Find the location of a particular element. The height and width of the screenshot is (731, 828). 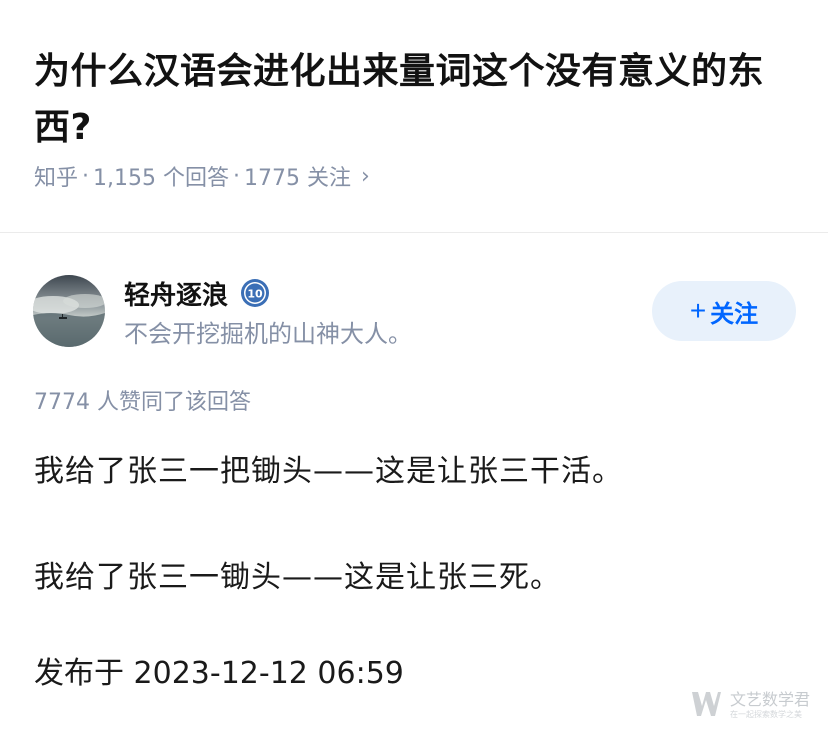

question-title: 为什么汉语会进化出来量词这个没有意义的东西? is located at coordinates (414, 100).